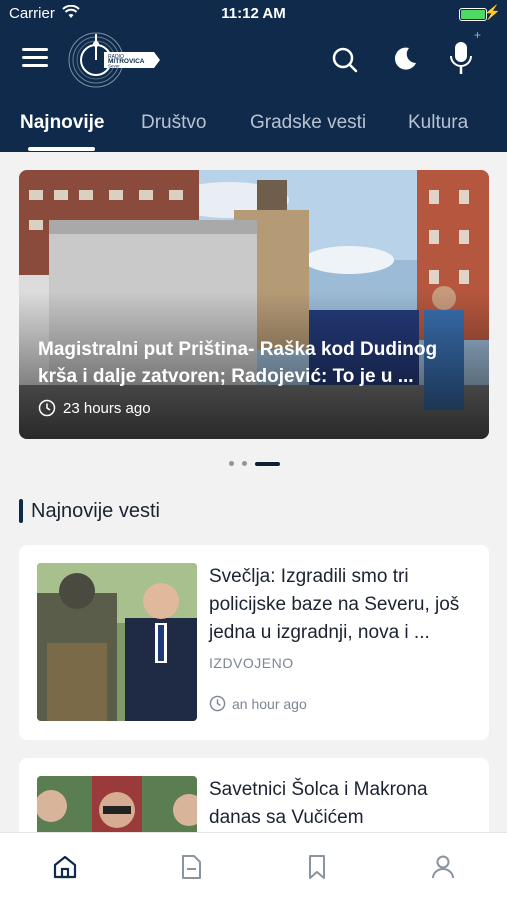 The width and height of the screenshot is (507, 900). I want to click on profile-icon, so click(443, 867).